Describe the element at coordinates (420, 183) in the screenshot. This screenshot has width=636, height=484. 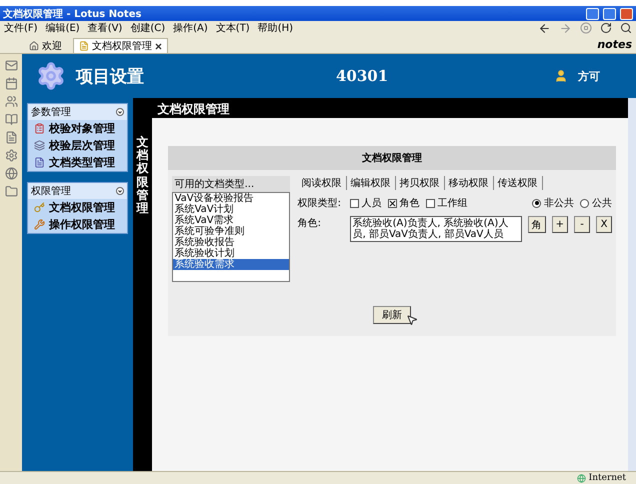
I see `permission-tab: 拷贝权限` at that location.